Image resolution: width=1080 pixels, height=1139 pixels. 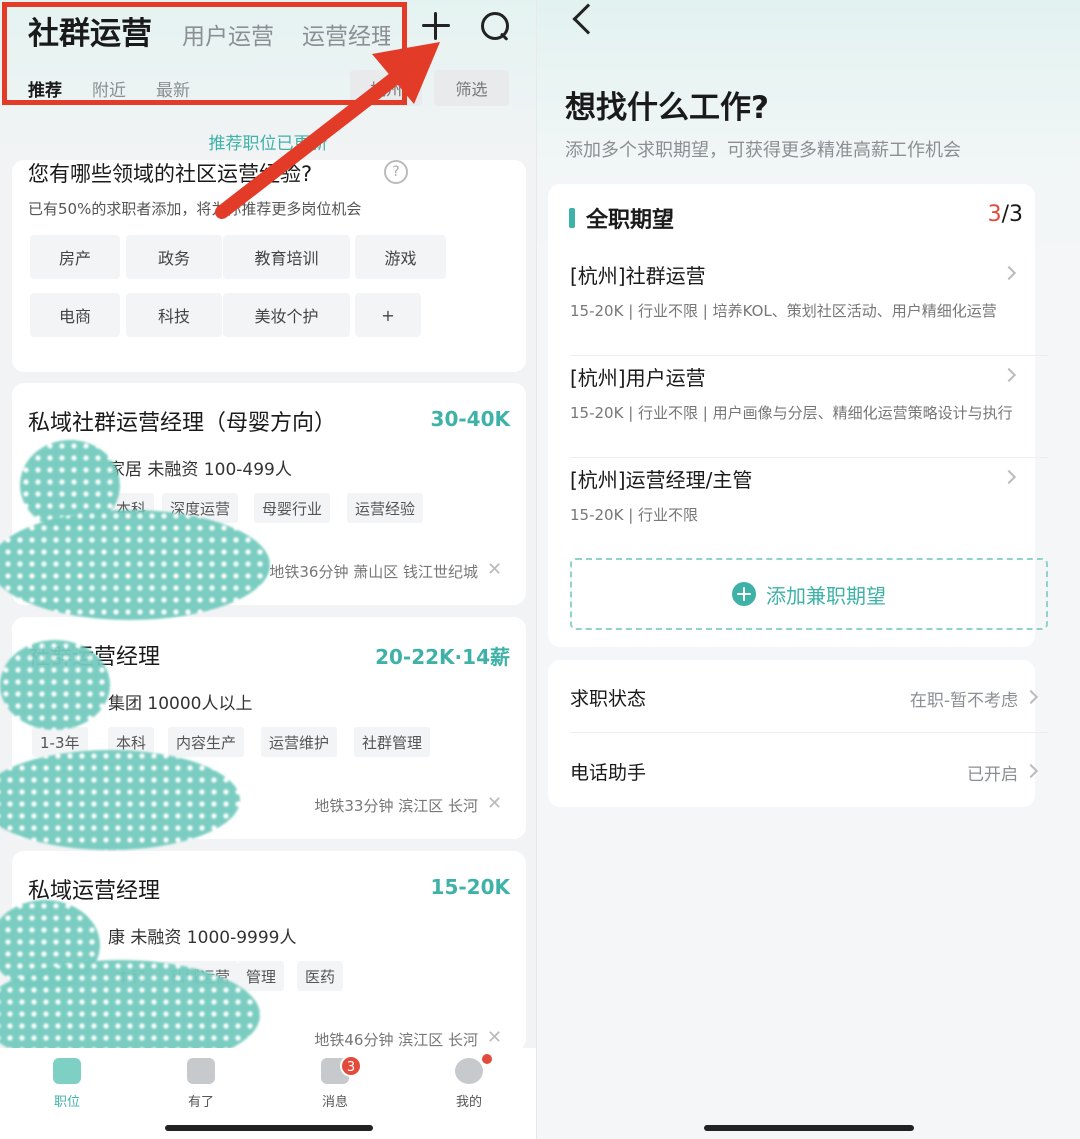 I want to click on expectation-name: [杭州]社群运营, so click(x=638, y=276).